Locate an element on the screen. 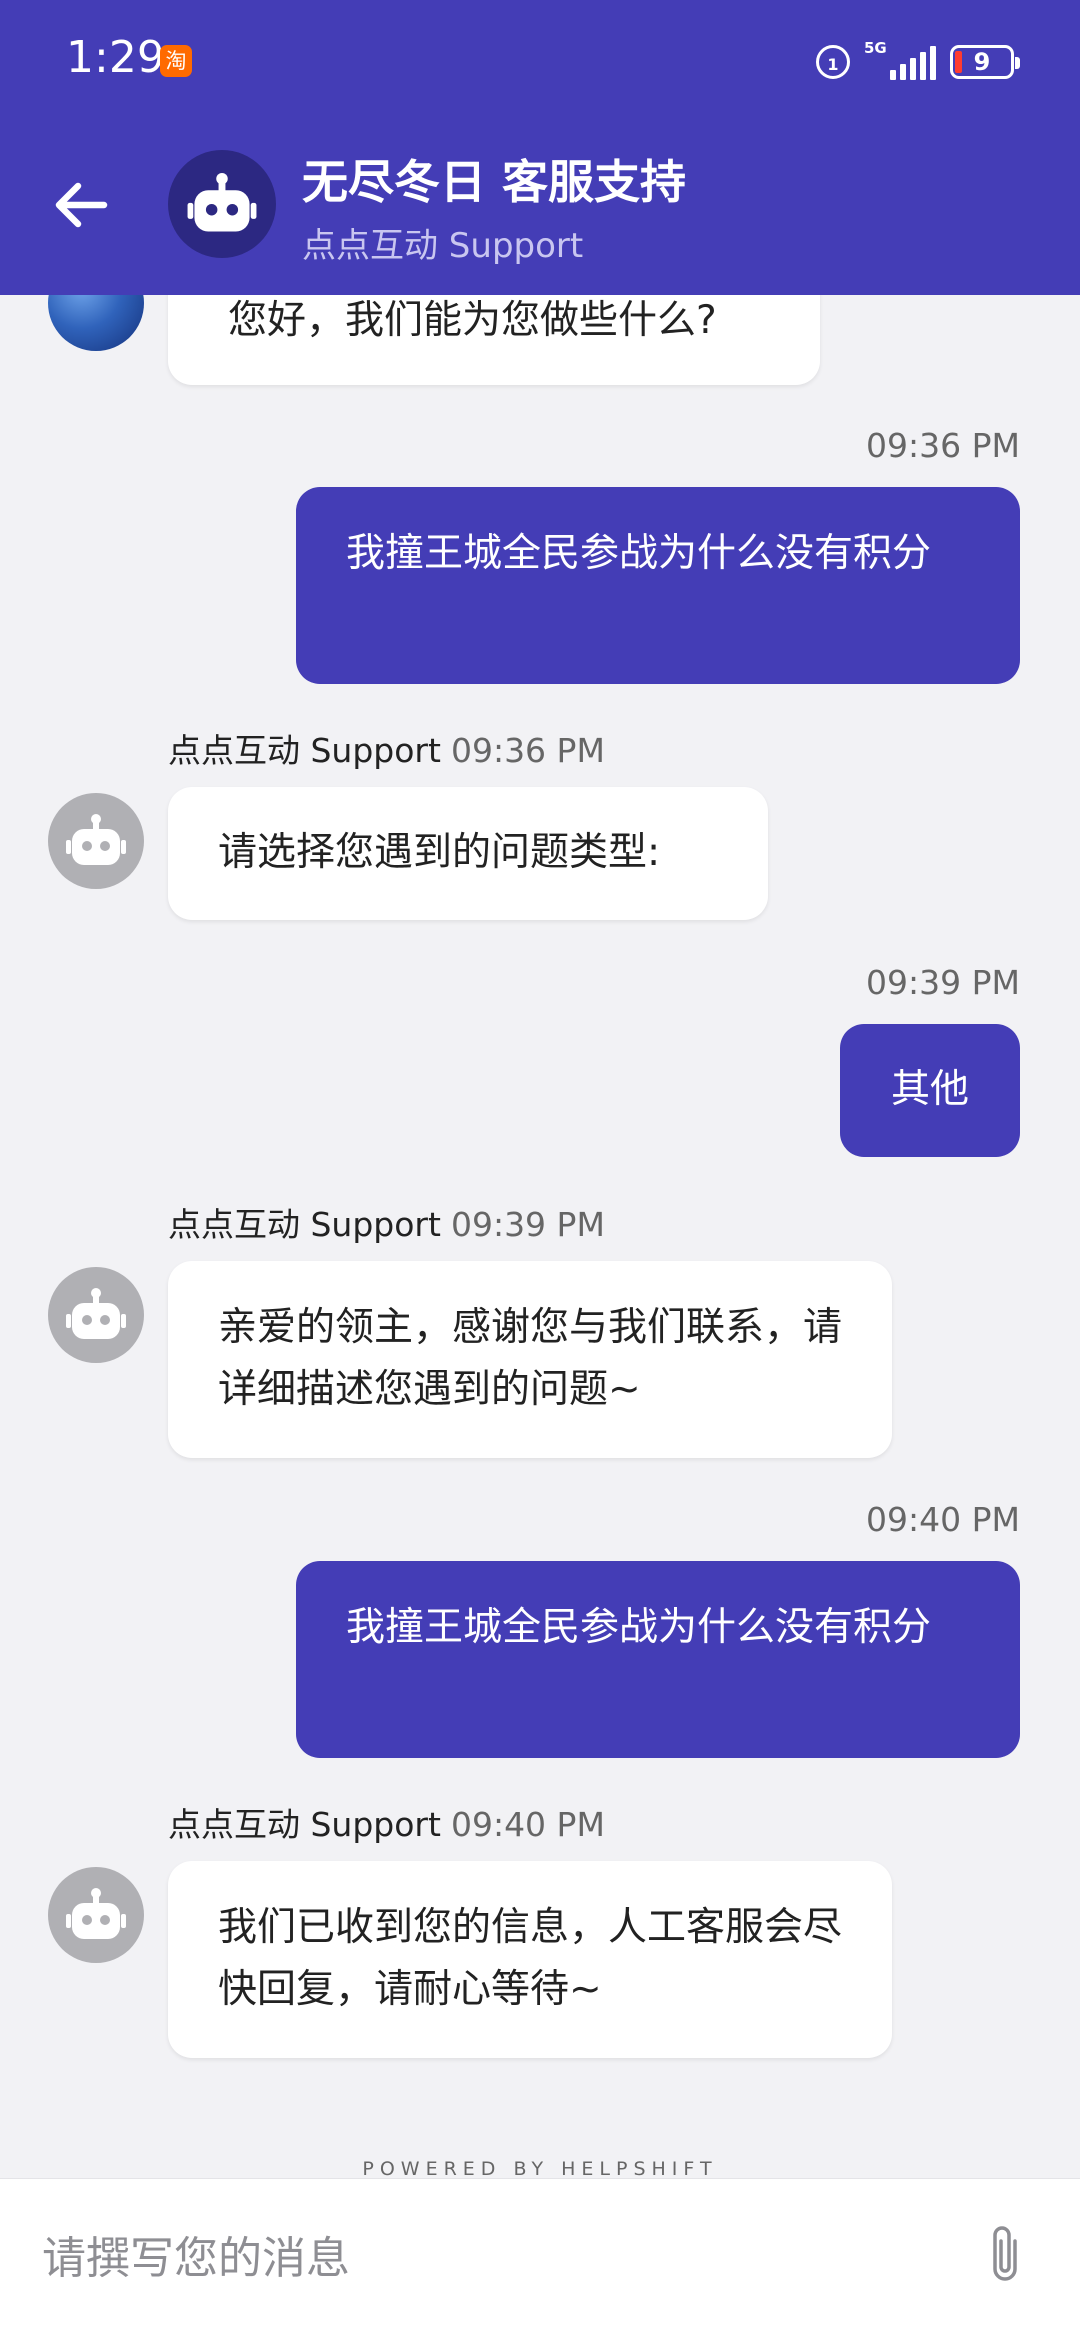 The height and width of the screenshot is (2341, 1080). signal-icon: 5G is located at coordinates (900, 60).